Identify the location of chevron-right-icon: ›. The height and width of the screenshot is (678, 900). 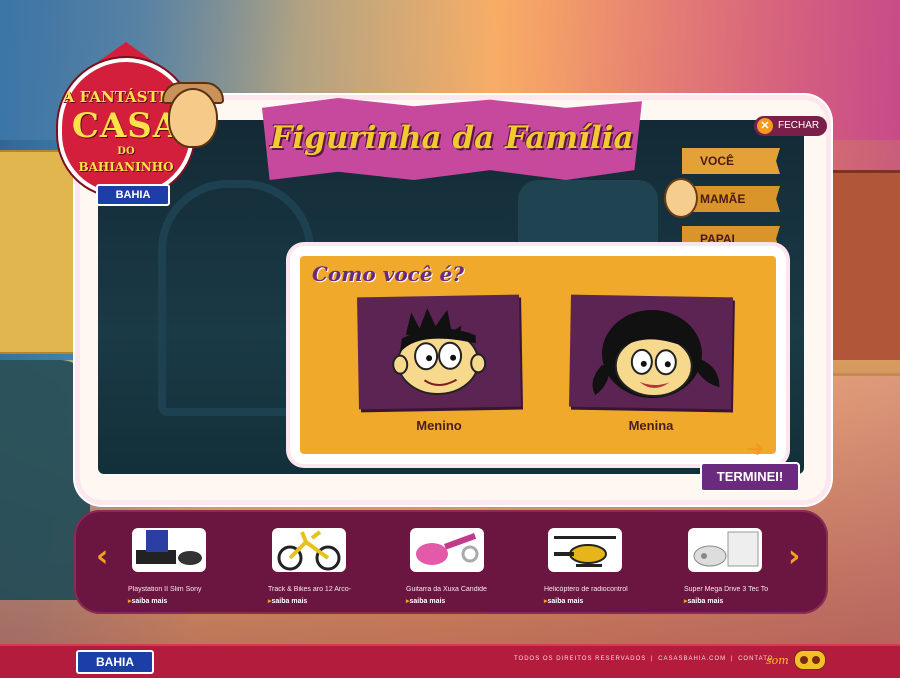
(797, 557).